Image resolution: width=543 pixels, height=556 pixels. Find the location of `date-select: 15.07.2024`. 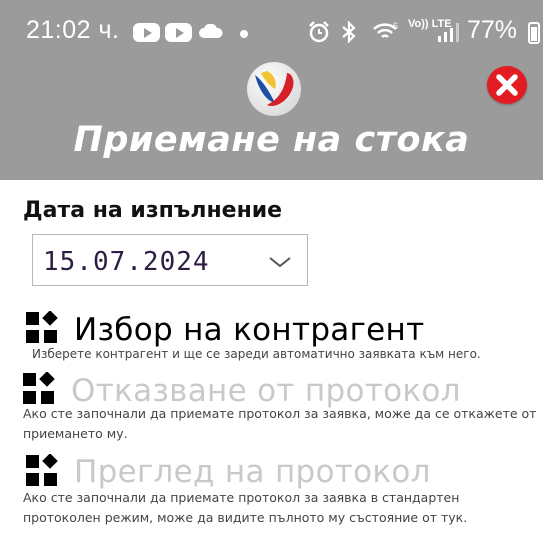

date-select: 15.07.2024 is located at coordinates (170, 260).